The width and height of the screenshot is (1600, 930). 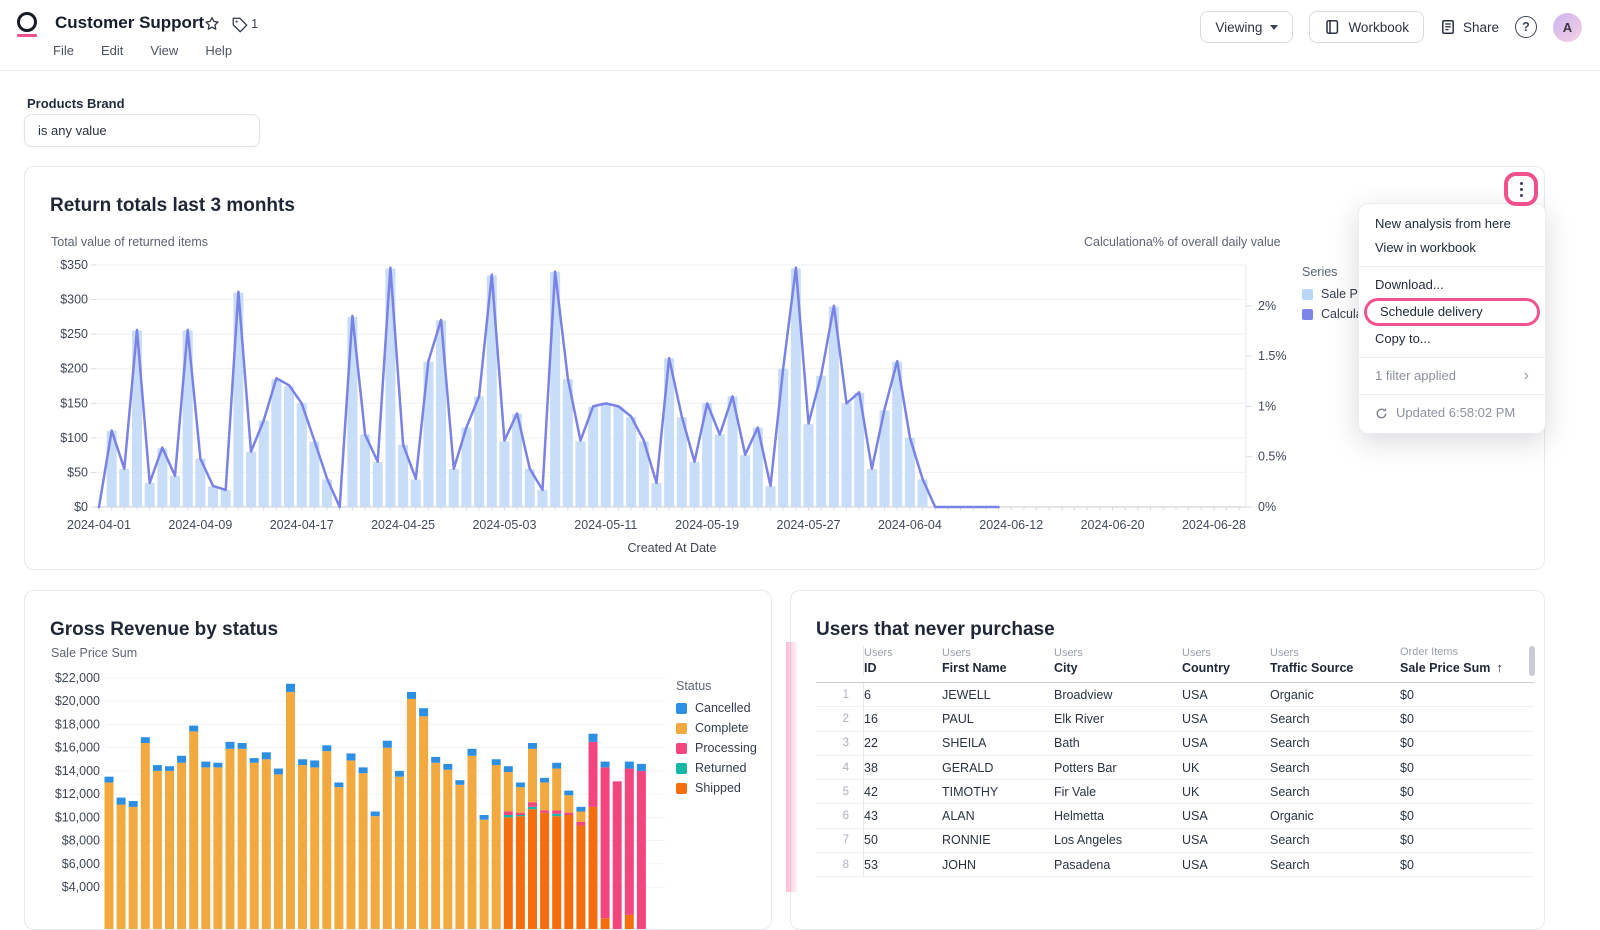 What do you see at coordinates (1335, 661) in the screenshot?
I see `column-header-traffic-source: Users Traffic Source` at bounding box center [1335, 661].